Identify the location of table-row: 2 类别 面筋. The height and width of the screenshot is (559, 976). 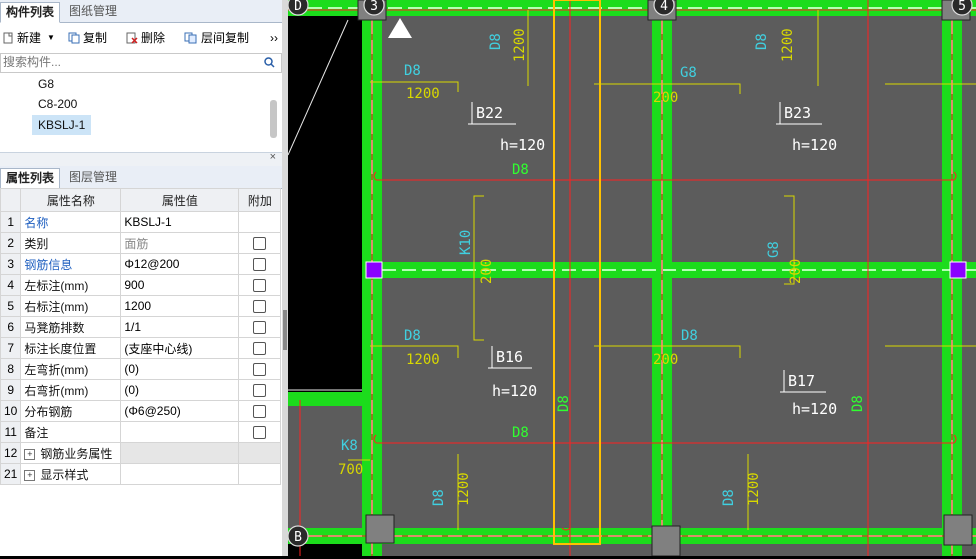
(141, 243).